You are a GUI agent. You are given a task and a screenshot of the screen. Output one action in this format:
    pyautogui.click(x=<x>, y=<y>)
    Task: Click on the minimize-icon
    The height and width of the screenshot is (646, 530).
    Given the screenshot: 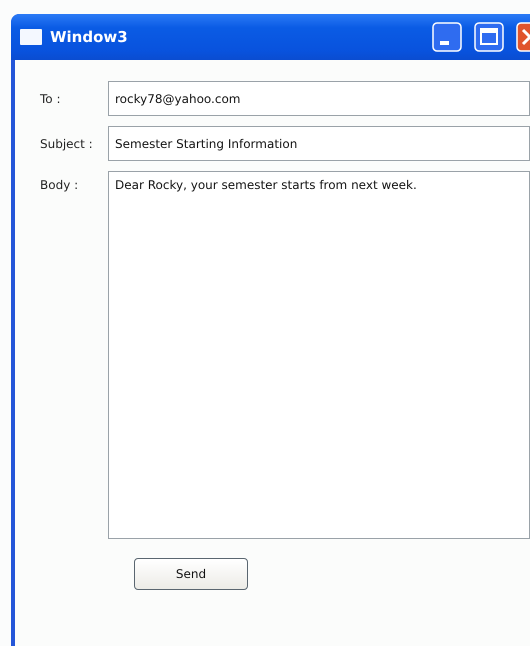 What is the action you would take?
    pyautogui.click(x=447, y=37)
    